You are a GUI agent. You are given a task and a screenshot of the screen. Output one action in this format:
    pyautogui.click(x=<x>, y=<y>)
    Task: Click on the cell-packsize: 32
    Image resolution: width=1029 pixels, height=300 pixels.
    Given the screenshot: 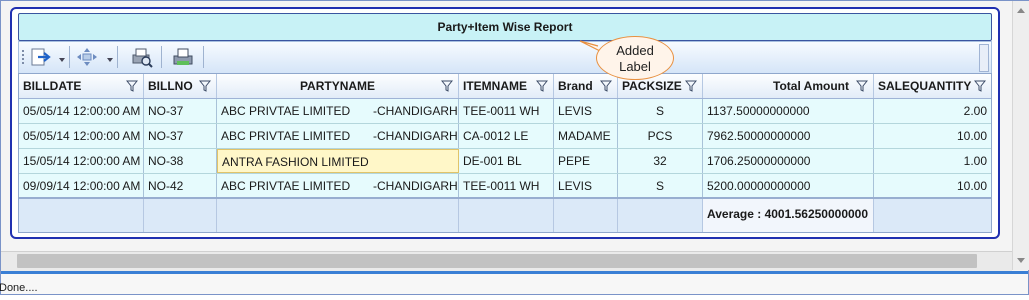 What is the action you would take?
    pyautogui.click(x=660, y=161)
    